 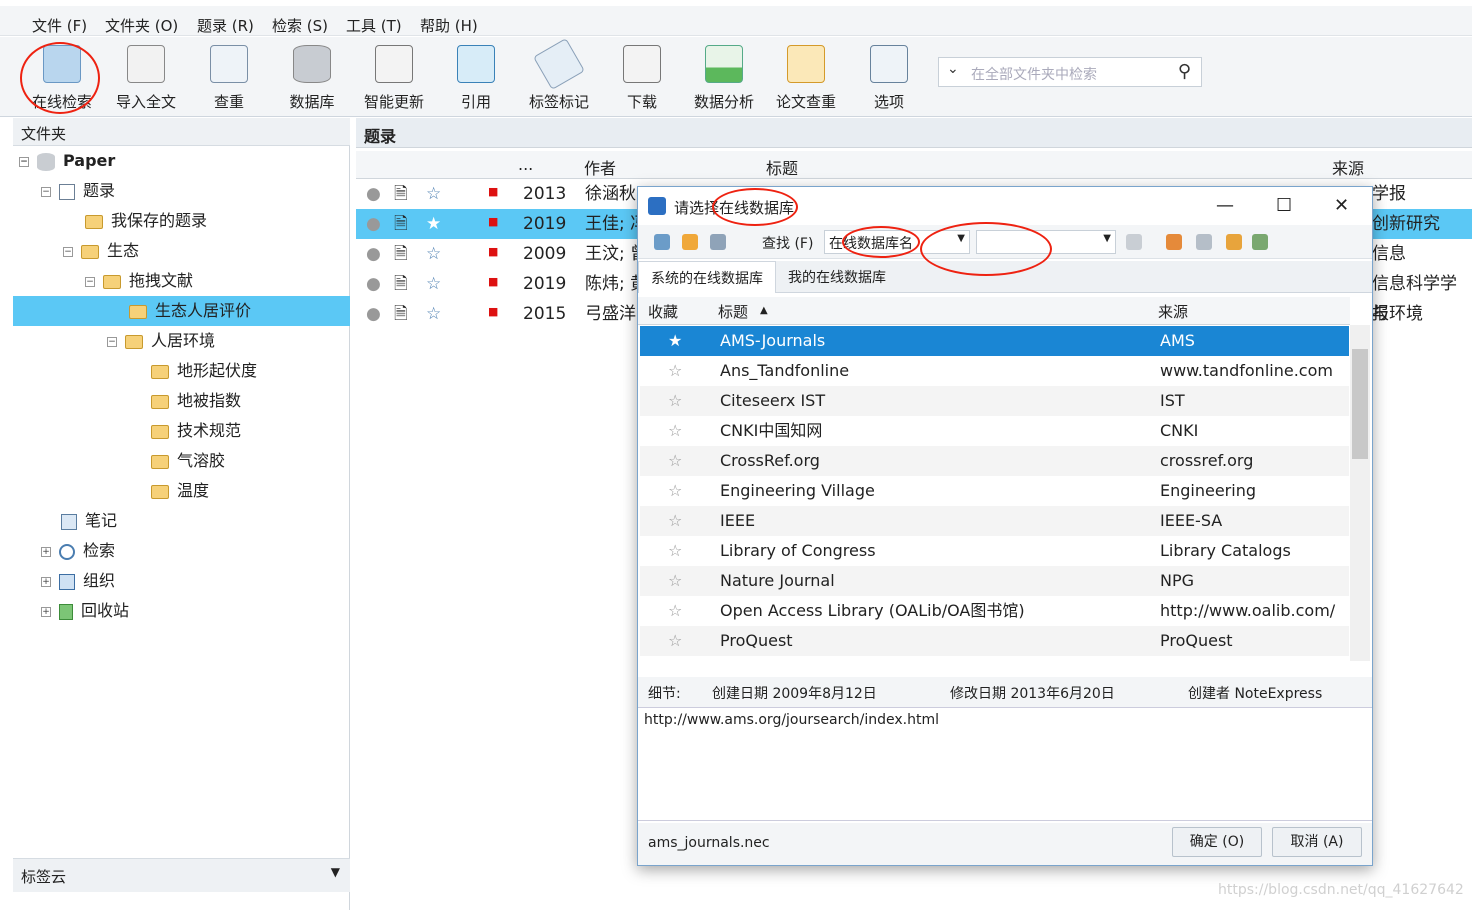 What do you see at coordinates (1317, 842) in the screenshot?
I see `cancel-button: 取消 (A)` at bounding box center [1317, 842].